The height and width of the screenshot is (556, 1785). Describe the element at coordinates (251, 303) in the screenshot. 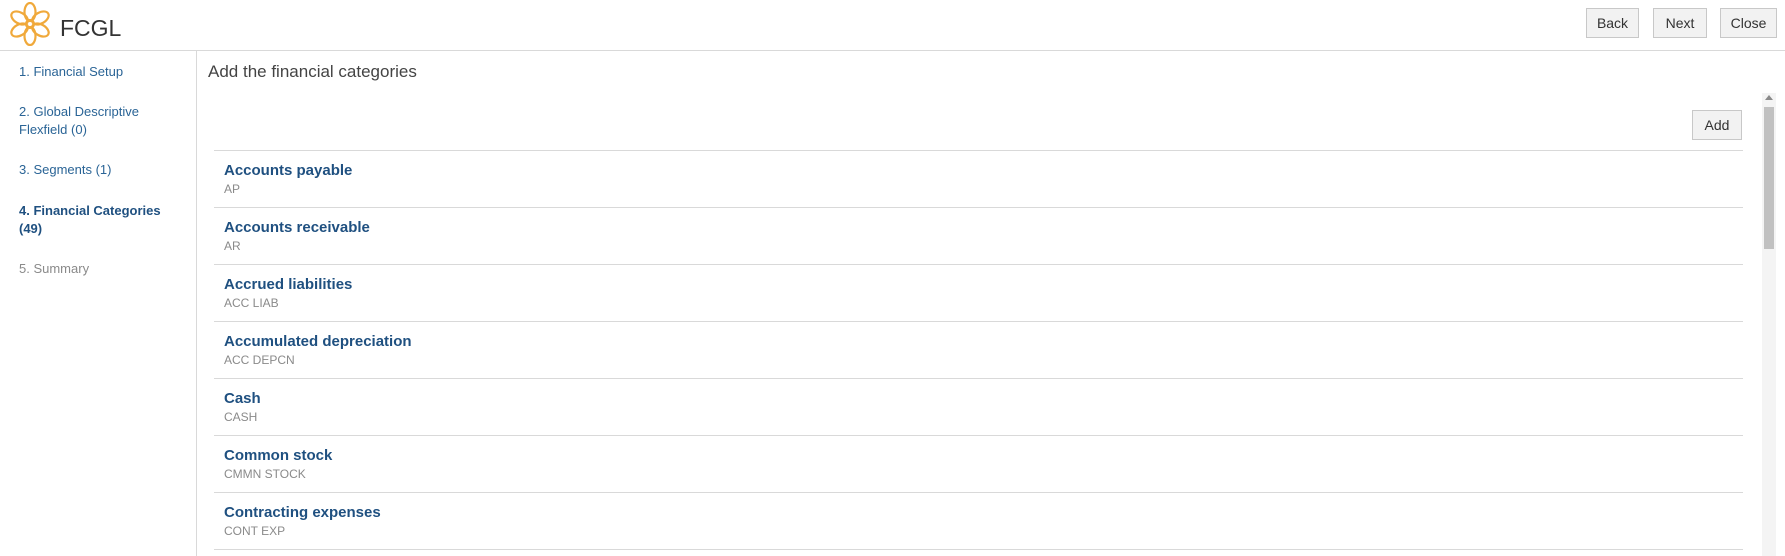

I see `category-code: ACC LIAB` at that location.